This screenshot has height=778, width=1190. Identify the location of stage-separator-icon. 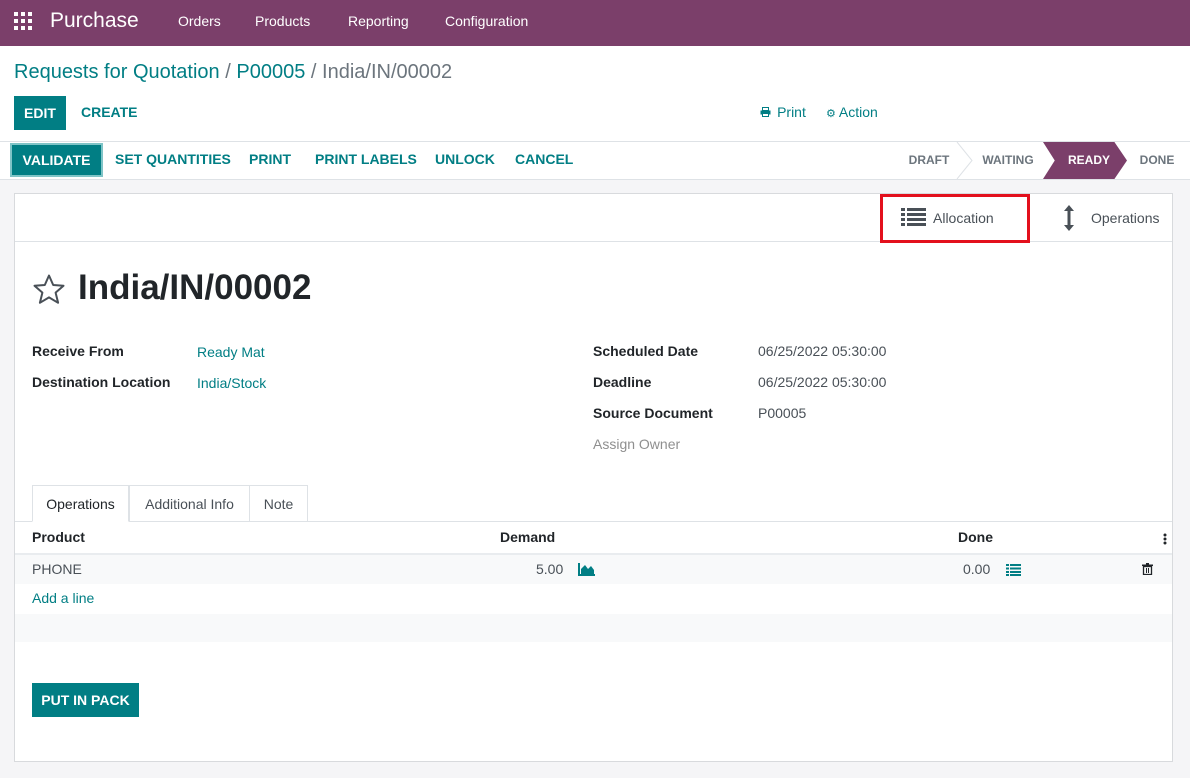
(964, 160).